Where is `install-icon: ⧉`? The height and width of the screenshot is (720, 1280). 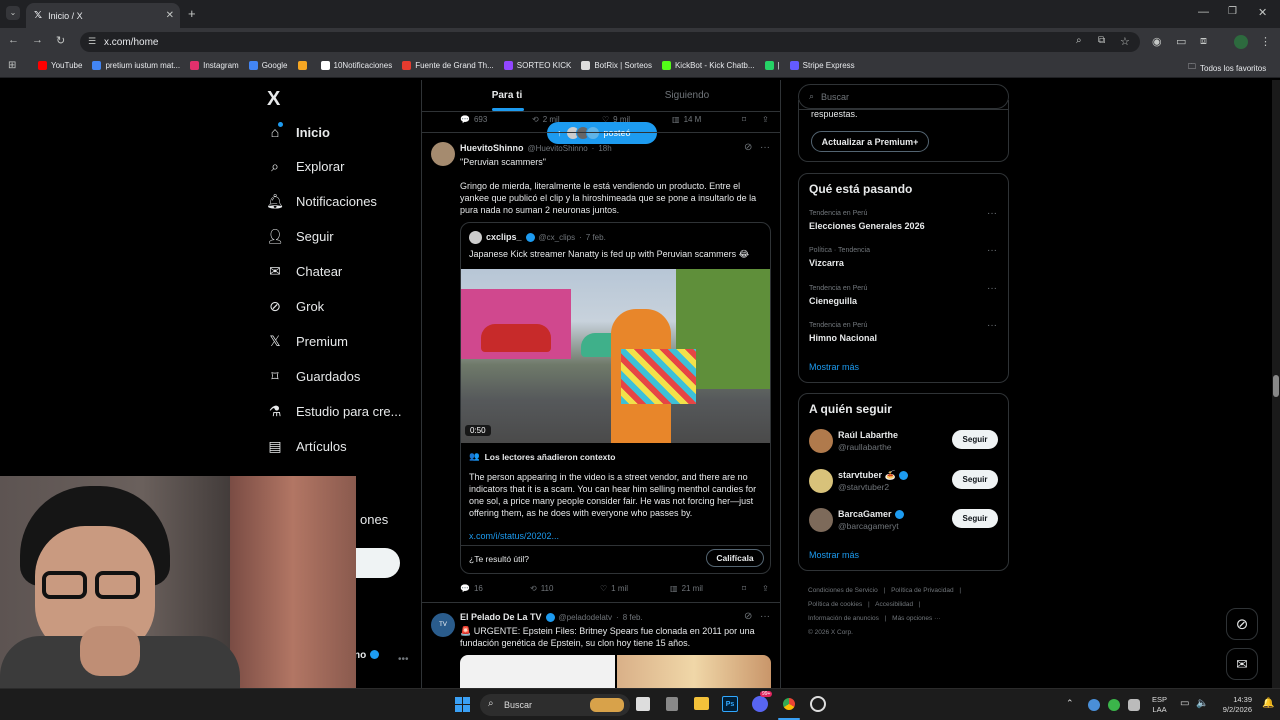
install-icon: ⧉ is located at coordinates (1101, 40).